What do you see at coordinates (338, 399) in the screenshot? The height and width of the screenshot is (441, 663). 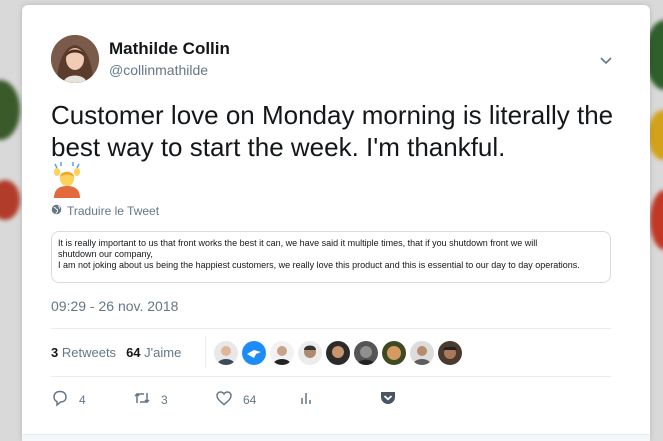 I see `analytics-button` at bounding box center [338, 399].